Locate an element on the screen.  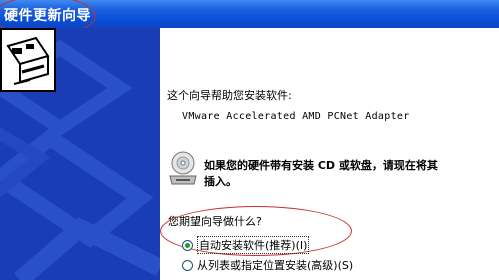
auto-install-option: 自动安装软件(推荐)(I) is located at coordinates (246, 245).